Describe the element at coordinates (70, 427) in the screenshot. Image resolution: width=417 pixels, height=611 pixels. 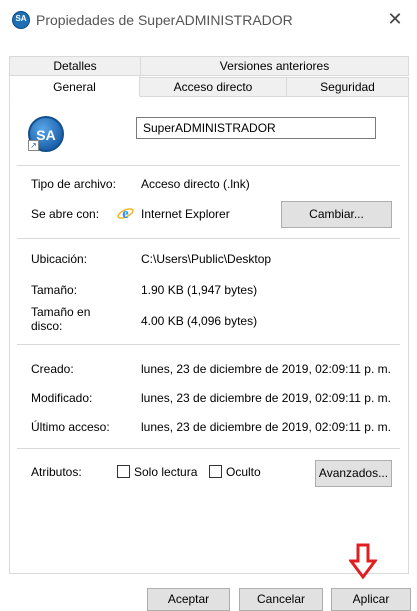
I see `accessed-label: Último acceso:` at that location.